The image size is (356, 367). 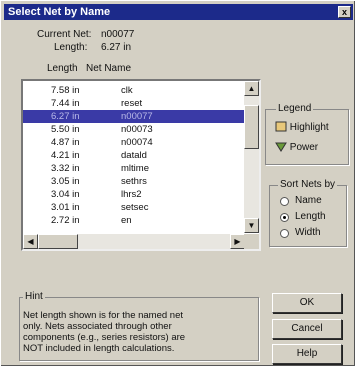 I want to click on sort-name-label: Name, so click(x=308, y=200).